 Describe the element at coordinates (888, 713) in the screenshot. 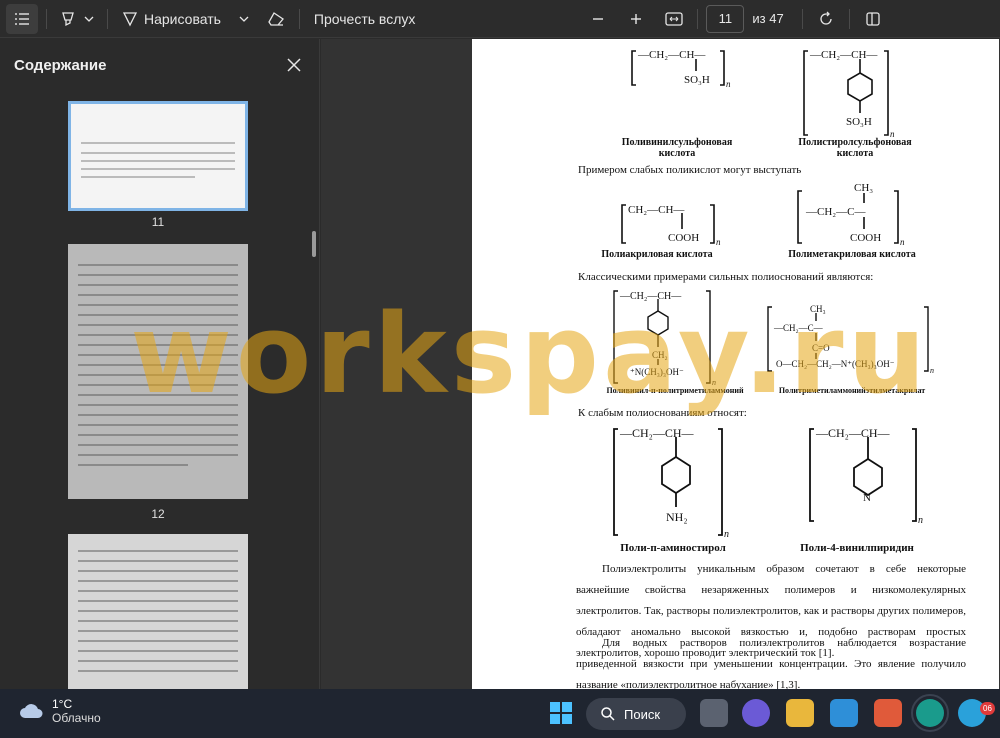

I see `office-icon` at that location.